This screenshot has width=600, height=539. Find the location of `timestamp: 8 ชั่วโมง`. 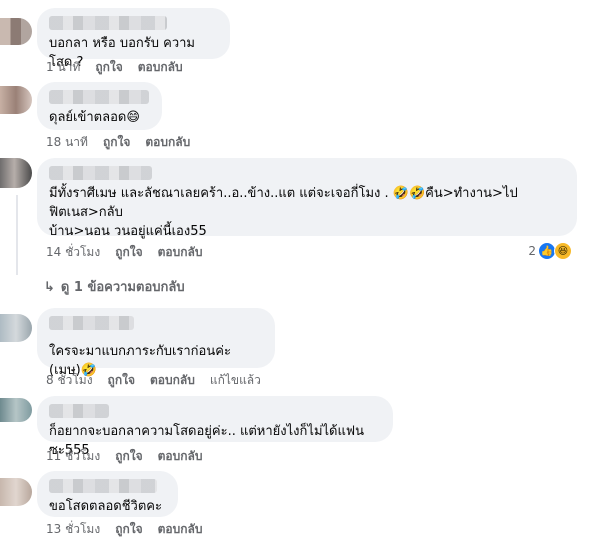

timestamp: 8 ชั่วโมง is located at coordinates (69, 380).